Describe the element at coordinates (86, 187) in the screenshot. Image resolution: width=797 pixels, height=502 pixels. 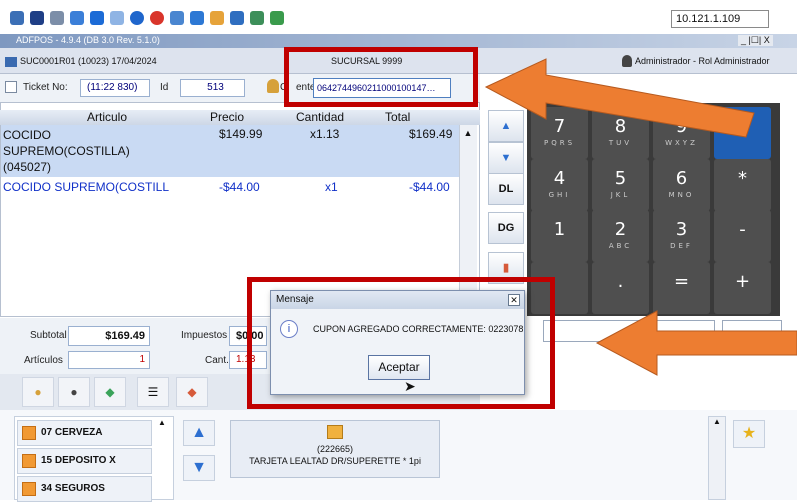
I see `row-article: COCIDO SUPREMO(COSTILL` at that location.